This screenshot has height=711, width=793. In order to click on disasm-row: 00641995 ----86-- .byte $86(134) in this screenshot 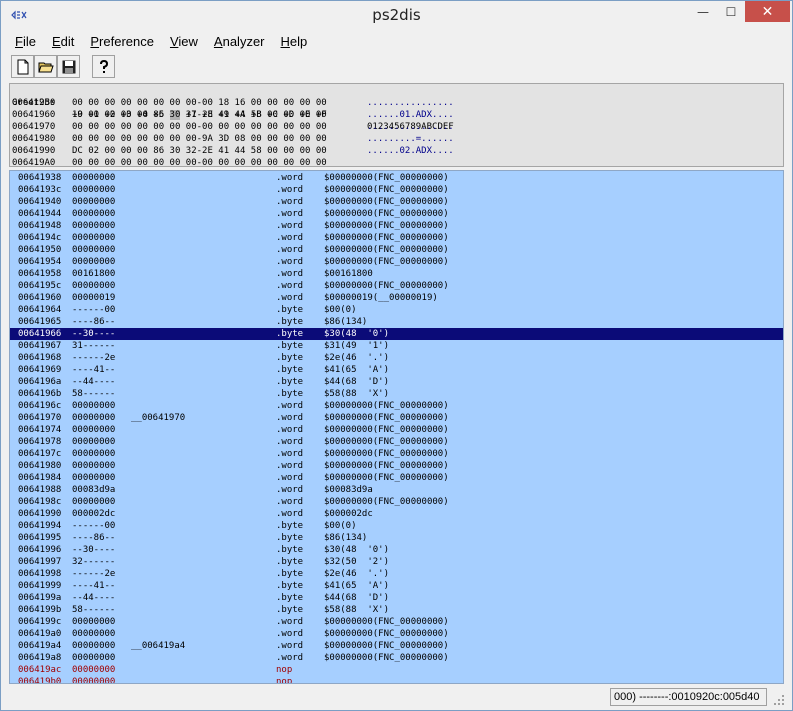, I will do `click(396, 538)`.